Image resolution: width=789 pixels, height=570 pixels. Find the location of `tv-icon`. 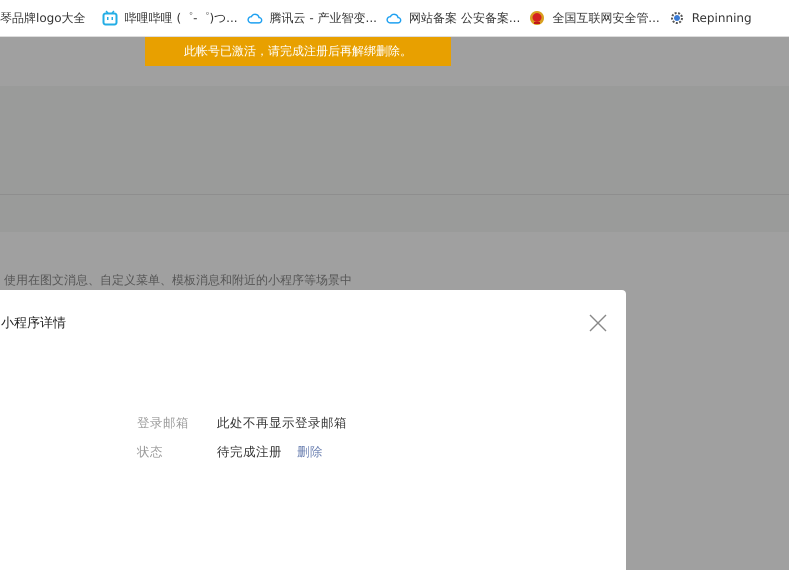

tv-icon is located at coordinates (110, 18).